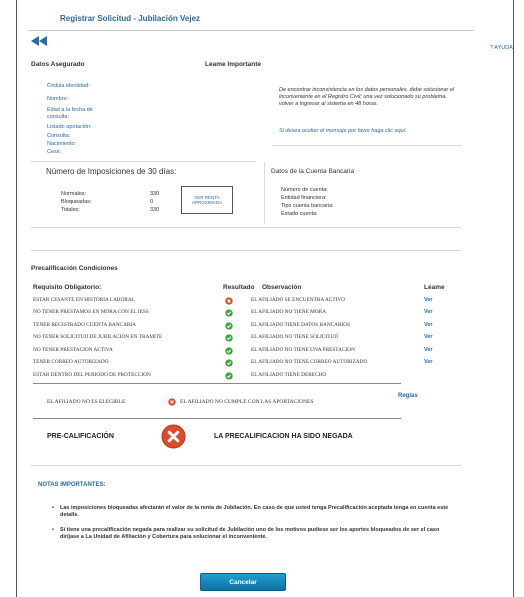  I want to click on query-label: Consulta:, so click(59, 136).